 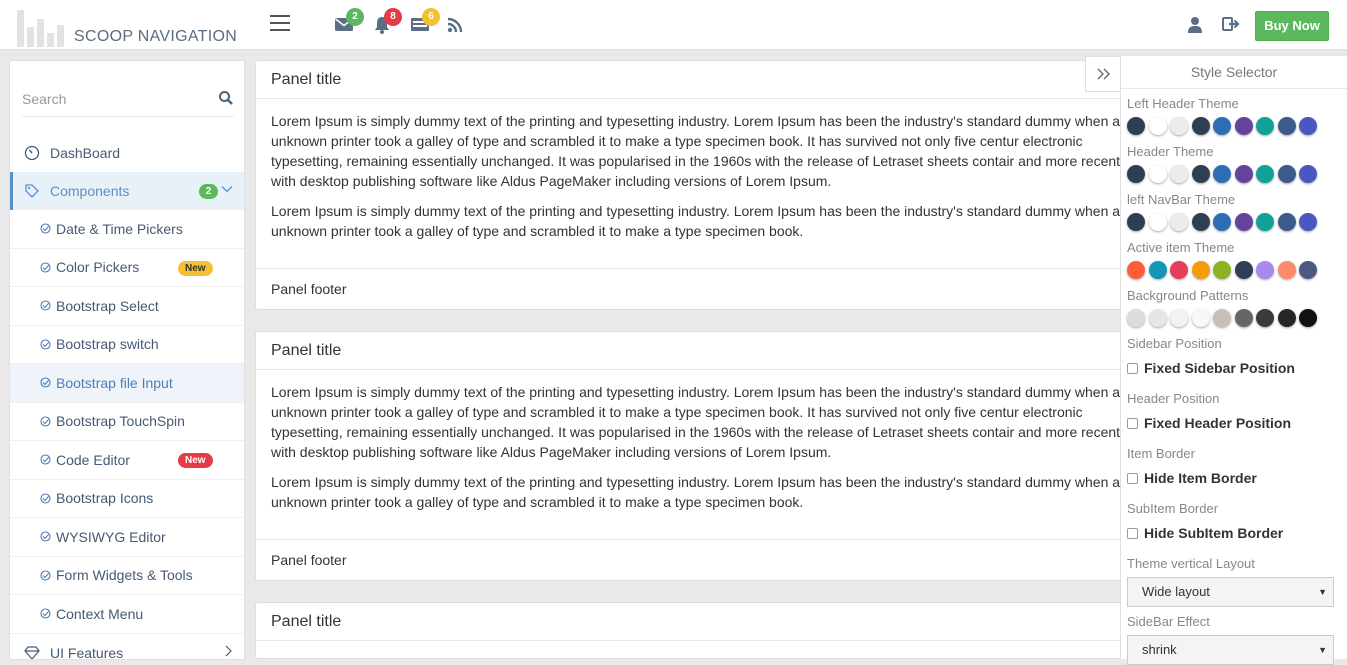 I want to click on sidebar-item-components: Components 2, so click(x=127, y=191).